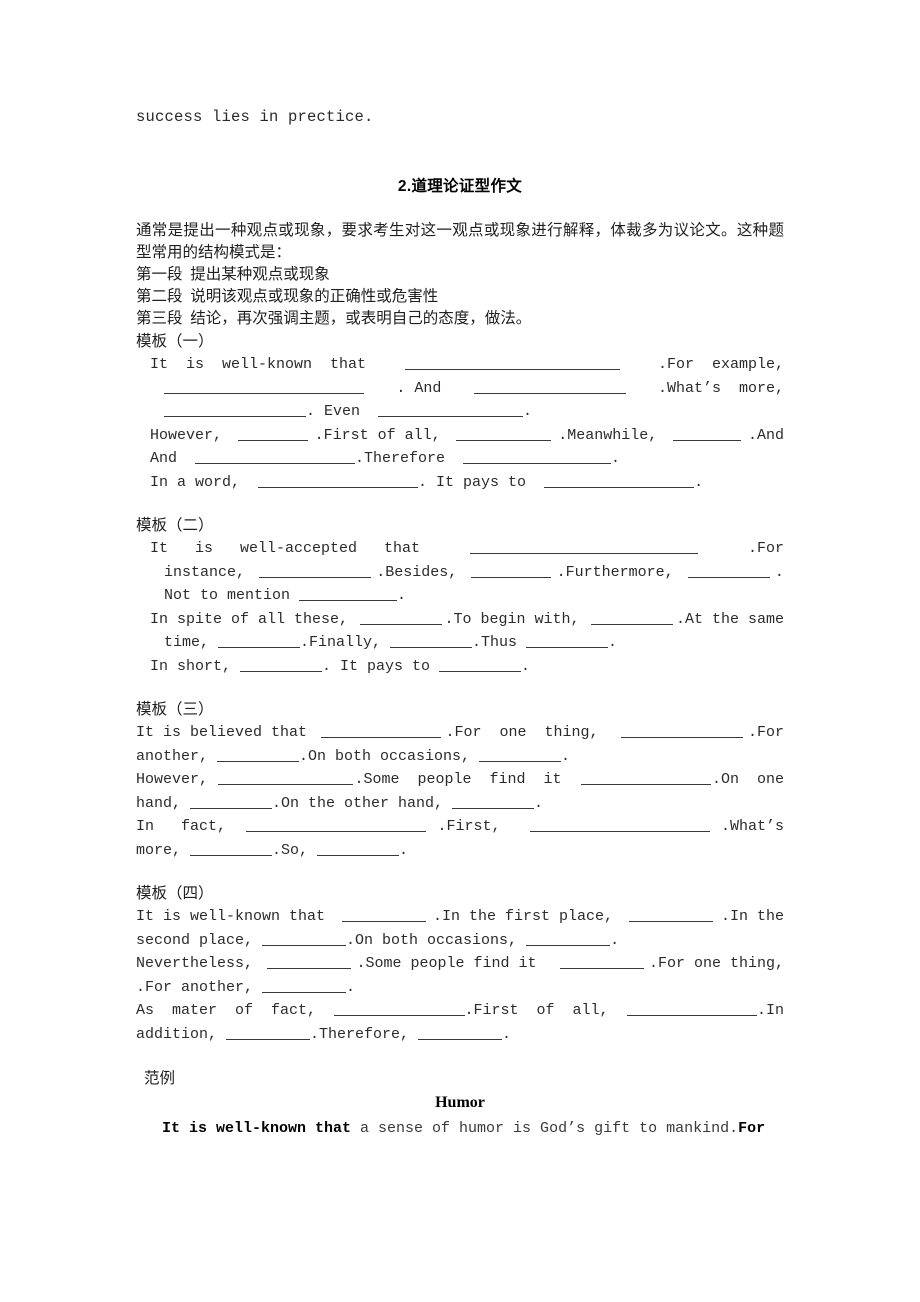 Image resolution: width=920 pixels, height=1302 pixels. What do you see at coordinates (765, 548) in the screenshot?
I see `template-text: .For` at bounding box center [765, 548].